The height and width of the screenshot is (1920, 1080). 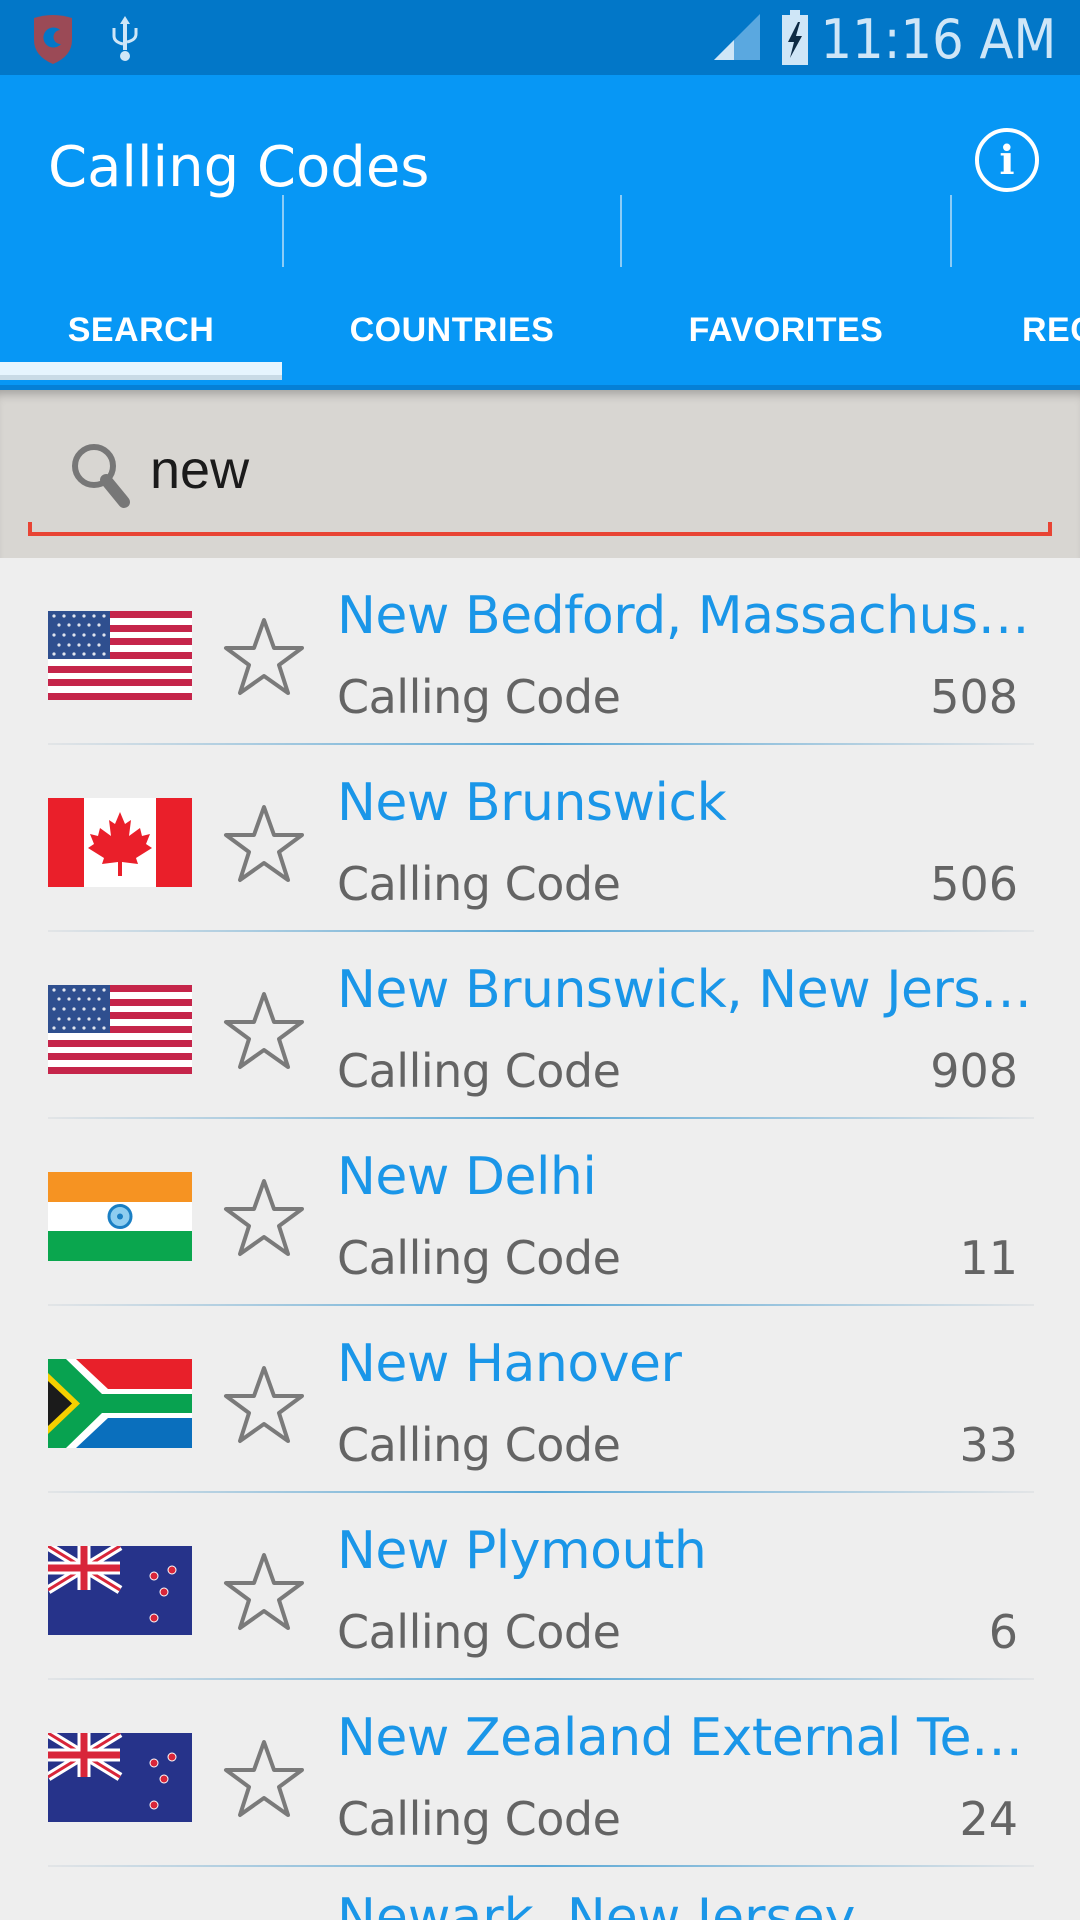 I want to click on info-icon: i, so click(x=1007, y=160).